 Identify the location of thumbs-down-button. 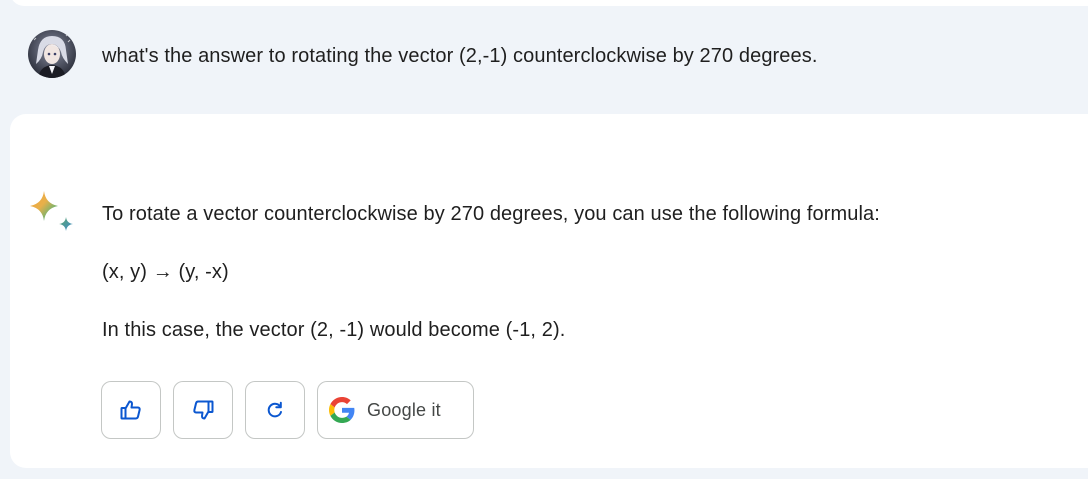
(203, 410).